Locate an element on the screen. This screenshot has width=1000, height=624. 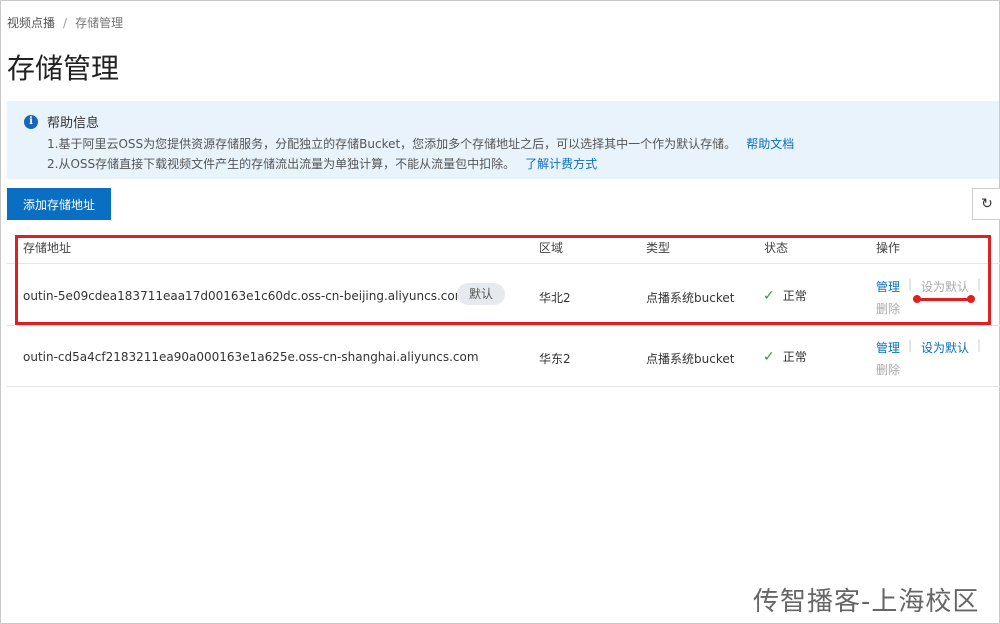
page-title: 存储管理 is located at coordinates (63, 68).